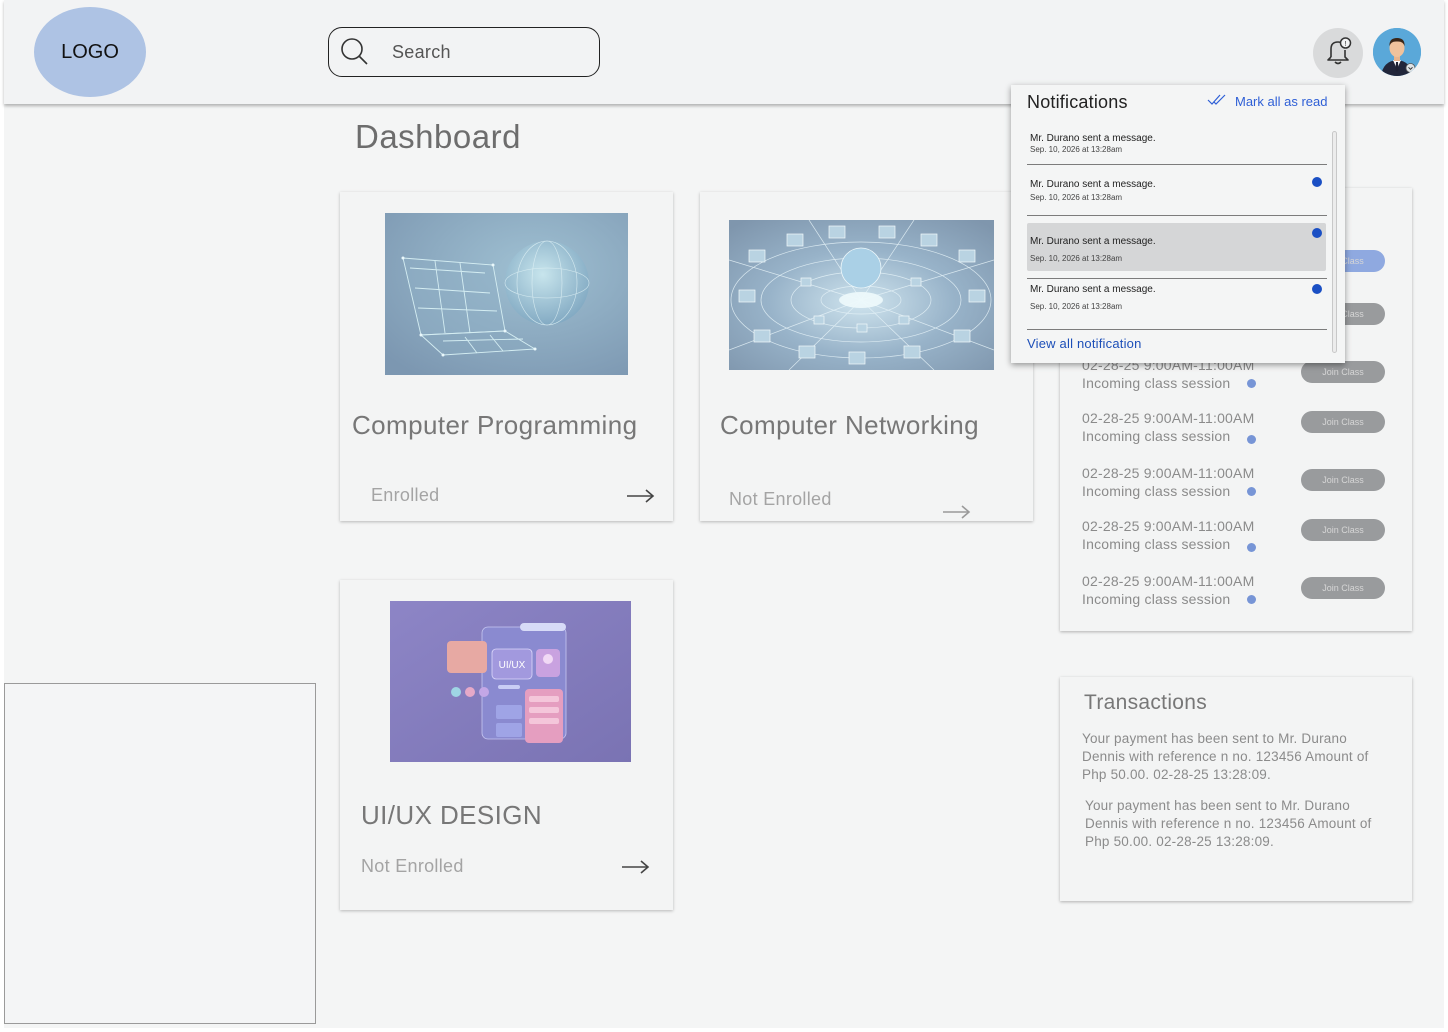 This screenshot has height=1032, width=1448. What do you see at coordinates (405, 495) in the screenshot?
I see `course-status: Enrolled` at bounding box center [405, 495].